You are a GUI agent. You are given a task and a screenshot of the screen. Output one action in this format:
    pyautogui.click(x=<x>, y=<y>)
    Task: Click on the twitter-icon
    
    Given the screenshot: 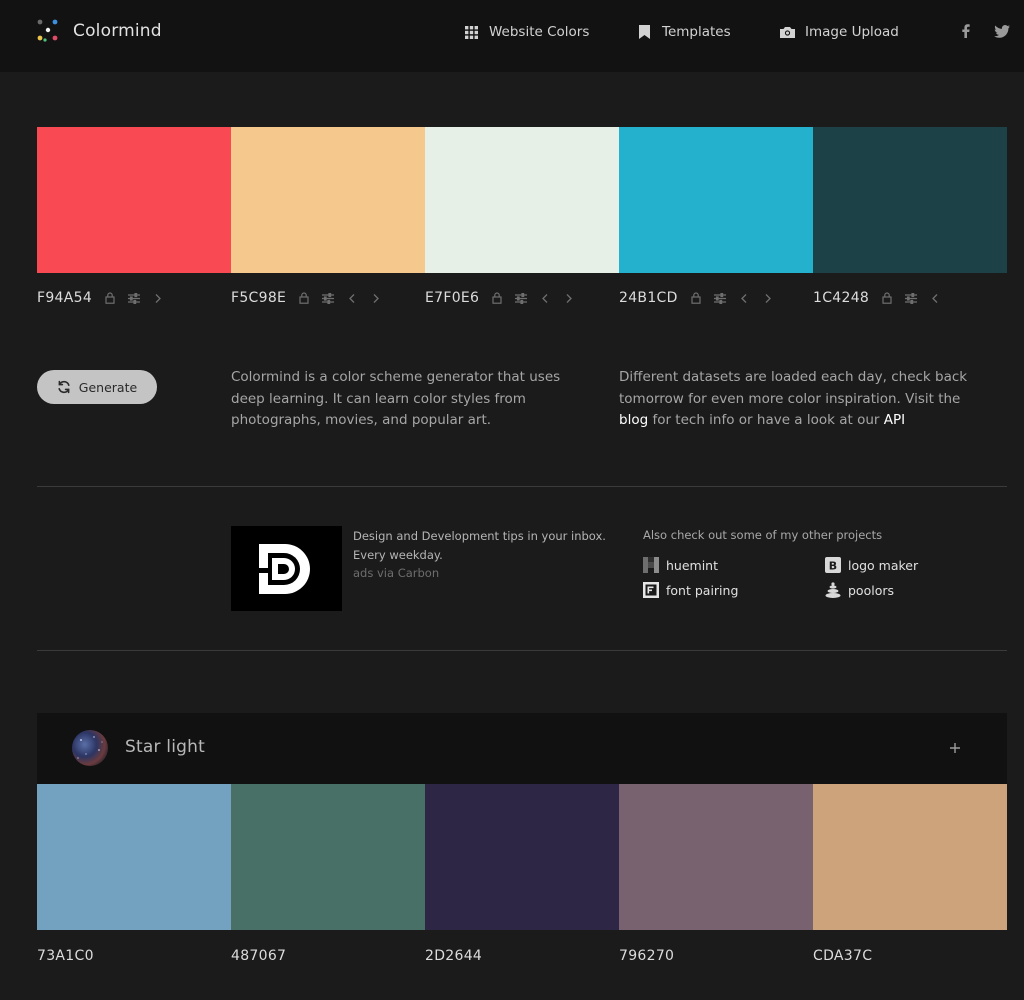 What is the action you would take?
    pyautogui.click(x=1002, y=31)
    